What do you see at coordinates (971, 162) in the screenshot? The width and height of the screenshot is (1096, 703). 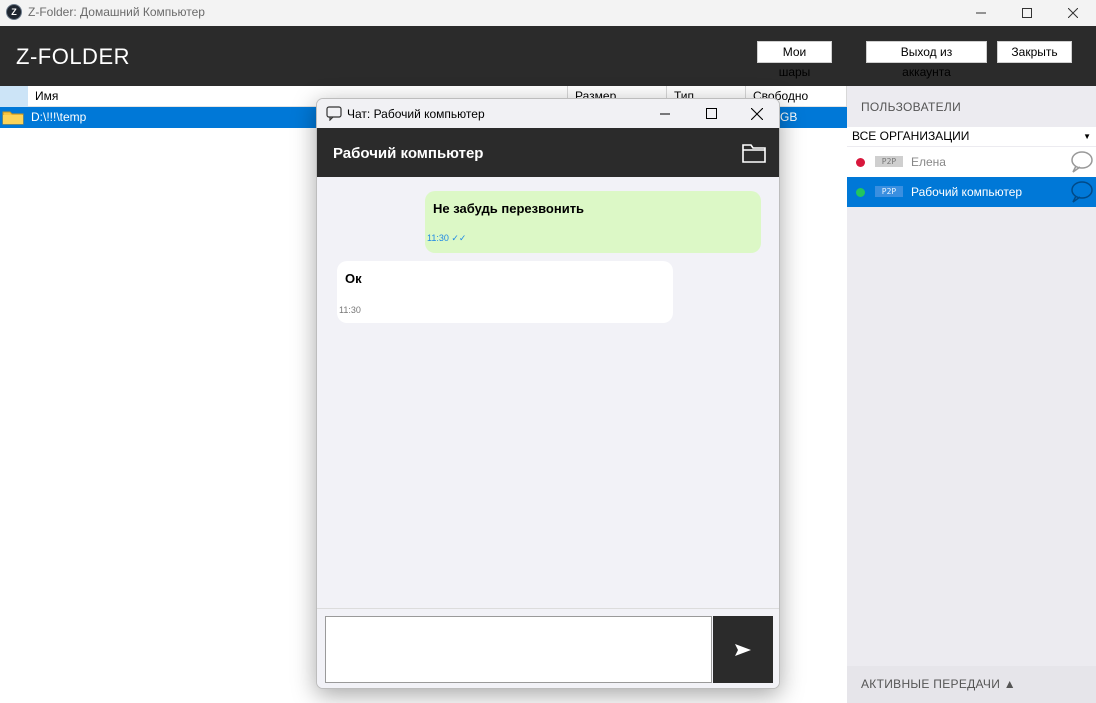 I see `user-item-elena: P2P Елена` at bounding box center [971, 162].